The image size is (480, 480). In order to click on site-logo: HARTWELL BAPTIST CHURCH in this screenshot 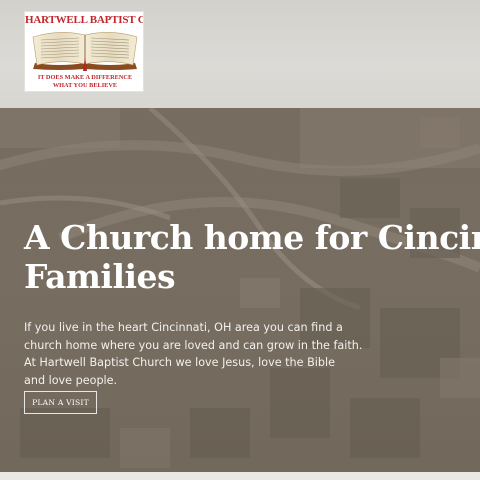, I will do `click(84, 51)`.